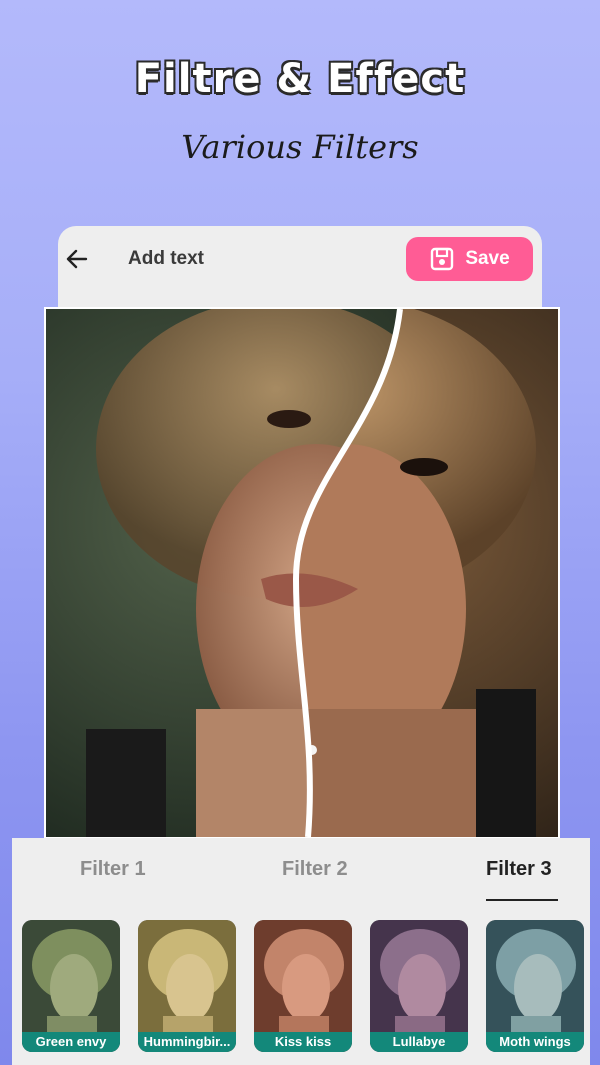 Image resolution: width=600 pixels, height=1065 pixels. I want to click on promo-headline: Filtre & Effect, so click(300, 79).